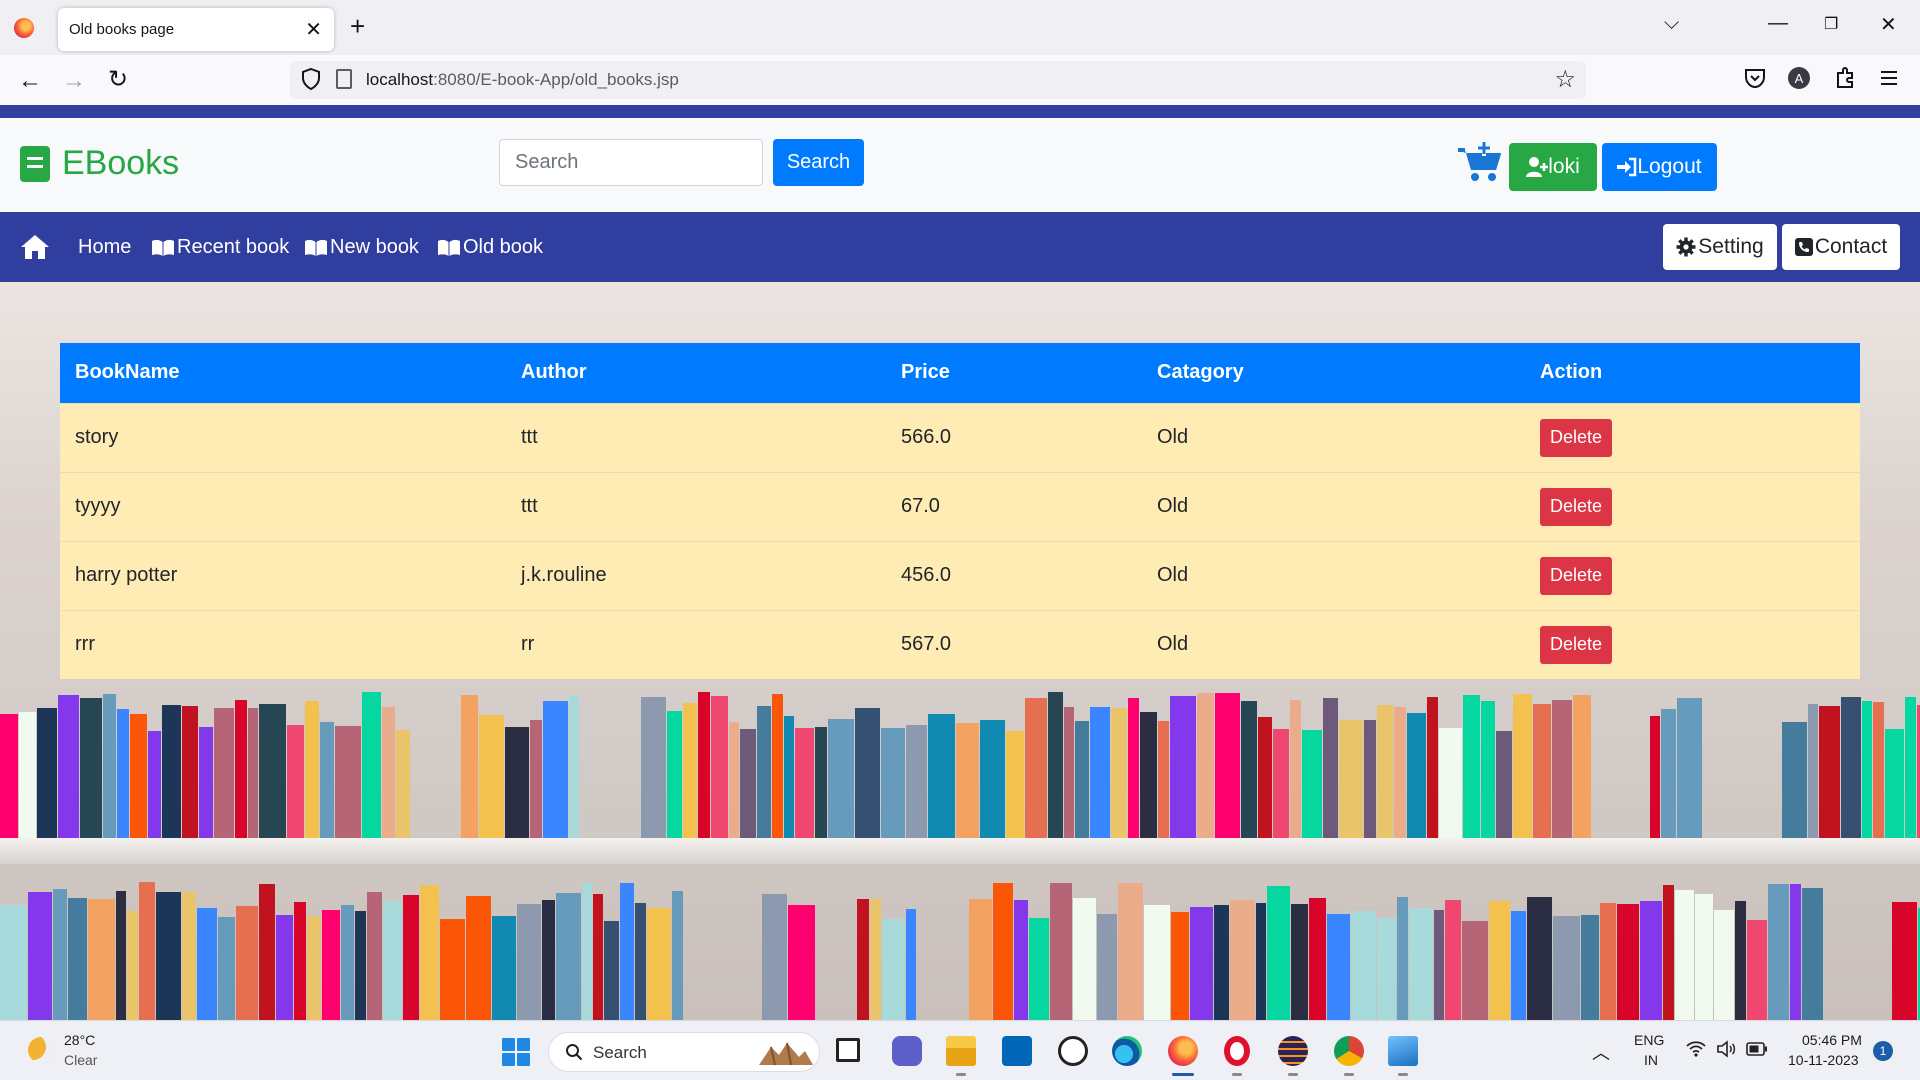 The width and height of the screenshot is (1920, 1080). What do you see at coordinates (357, 26) in the screenshot?
I see `new-tab-icon: +` at bounding box center [357, 26].